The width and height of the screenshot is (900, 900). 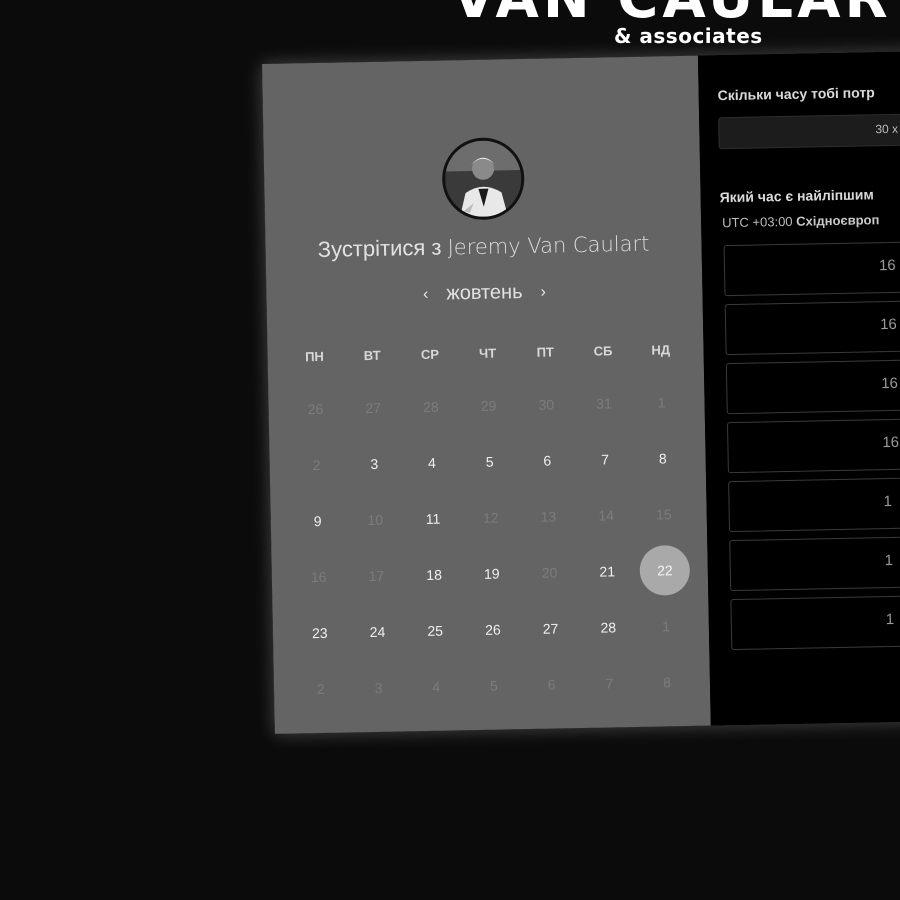 I want to click on calendar-day-number: 18, so click(x=434, y=574).